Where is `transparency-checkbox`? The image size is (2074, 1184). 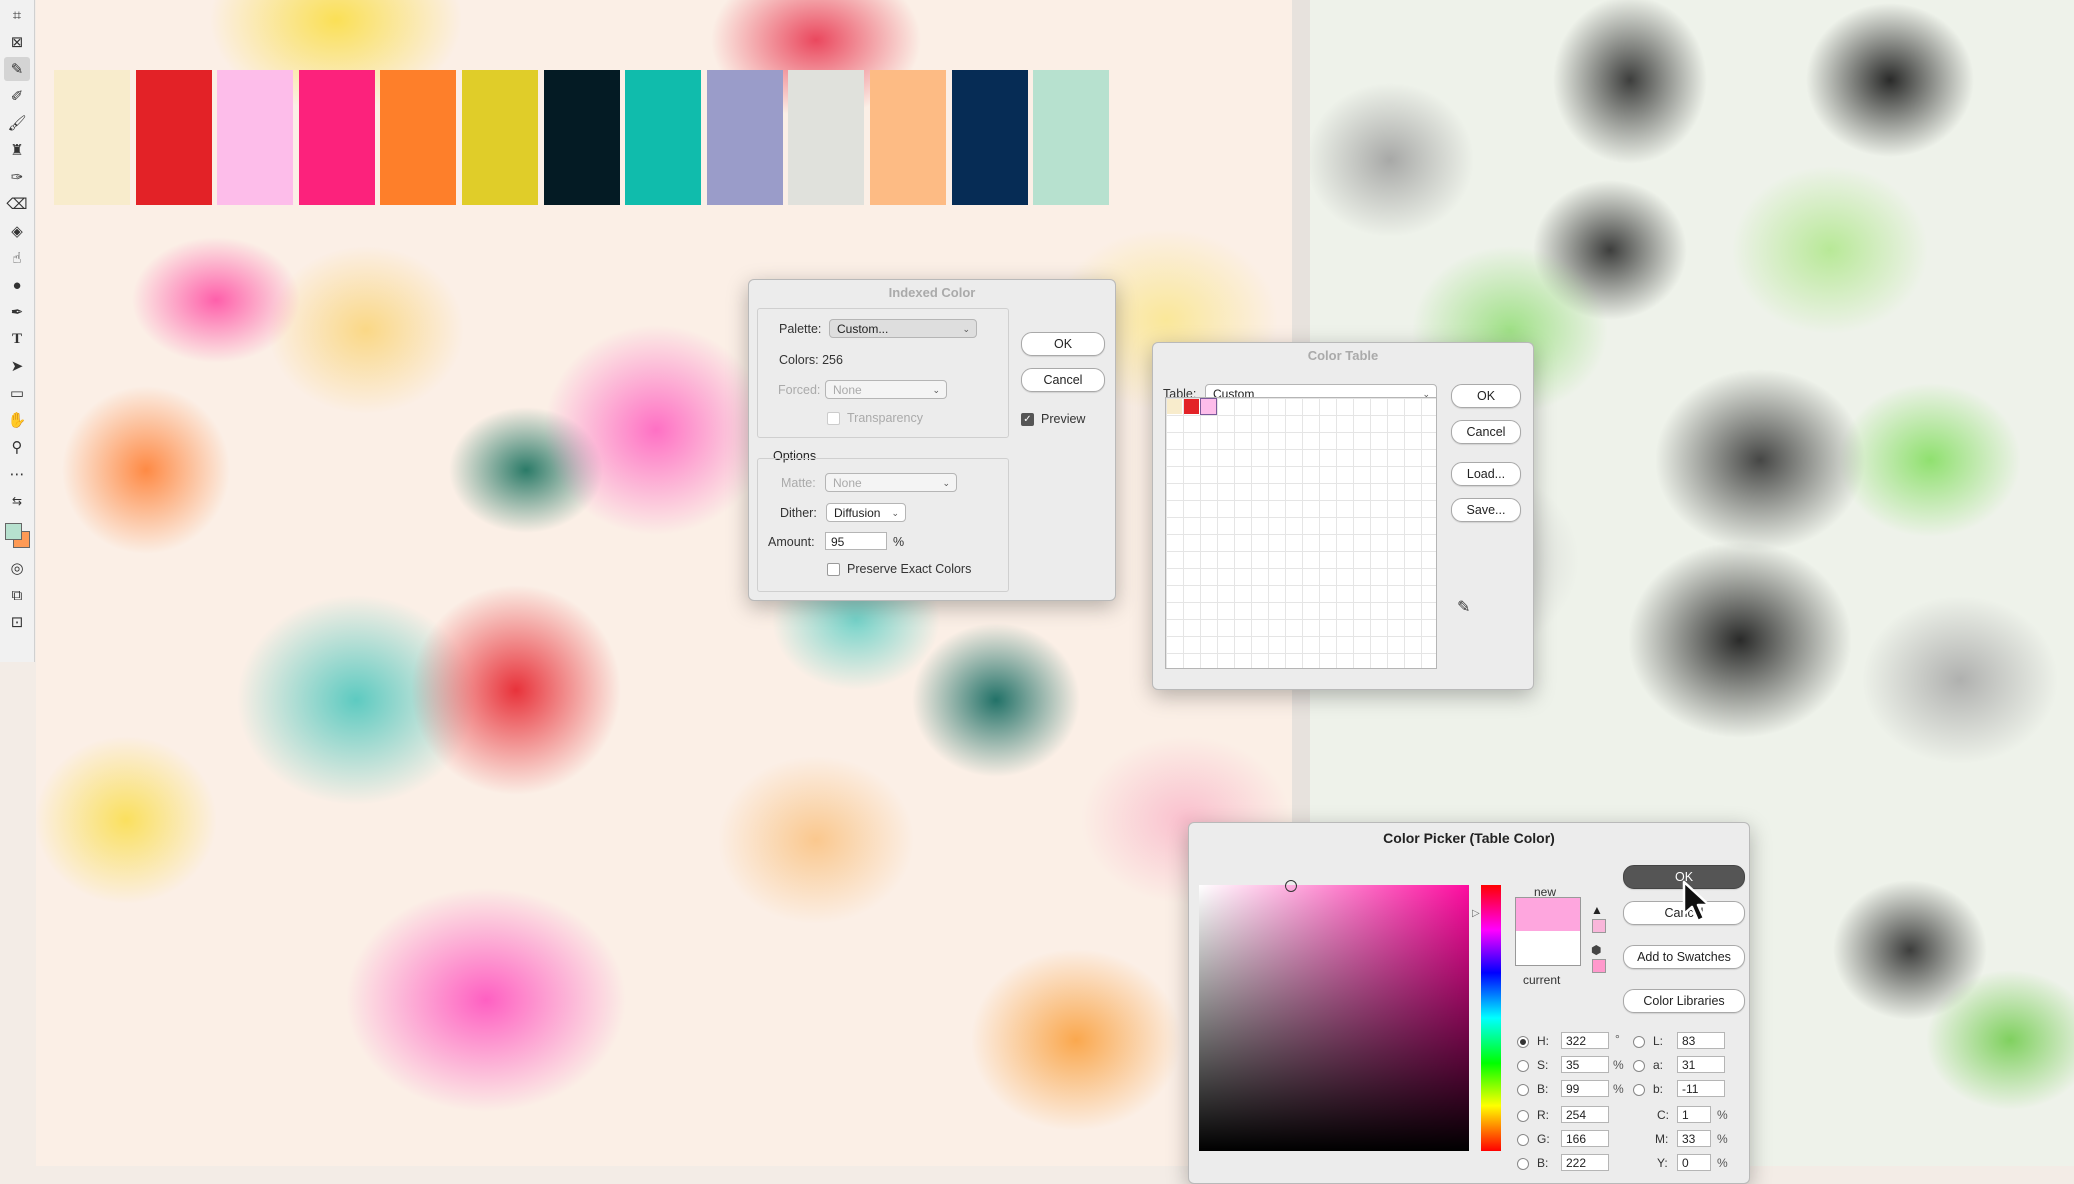
transparency-checkbox is located at coordinates (833, 418).